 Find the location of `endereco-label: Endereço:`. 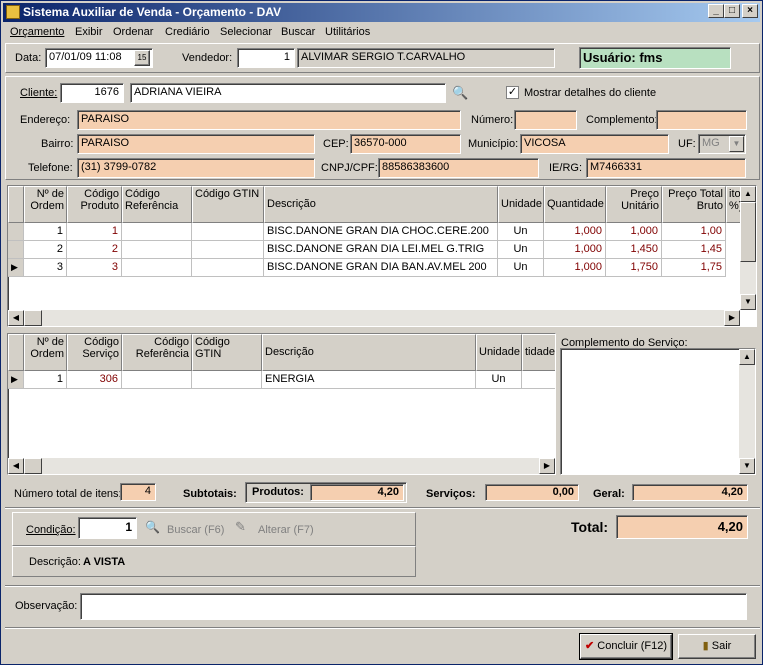

endereco-label: Endereço: is located at coordinates (45, 120).